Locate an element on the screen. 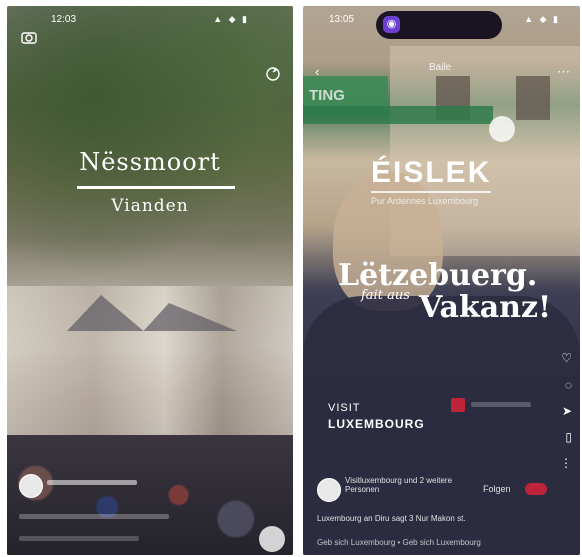 The height and width of the screenshot is (557, 582). account-name: Visitluxembourg und 2 weitere Personen is located at coordinates (405, 485).